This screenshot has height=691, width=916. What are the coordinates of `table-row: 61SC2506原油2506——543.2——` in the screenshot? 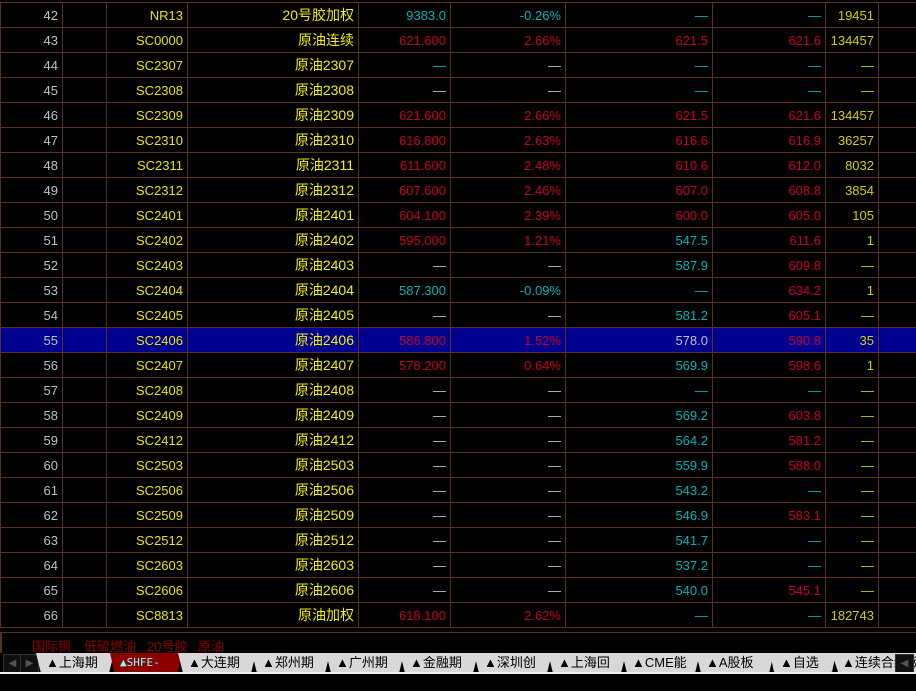 It's located at (458, 490).